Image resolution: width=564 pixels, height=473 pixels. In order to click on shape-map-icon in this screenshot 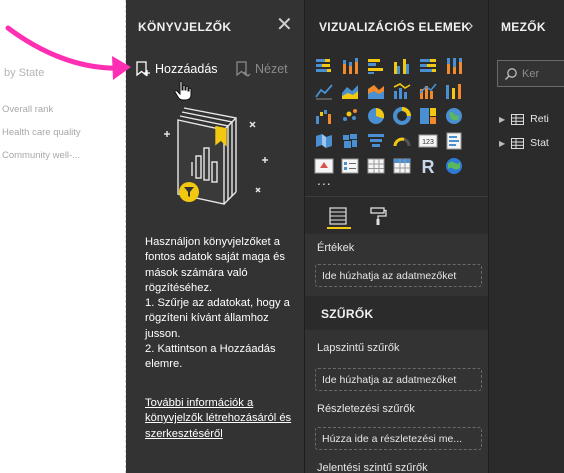, I will do `click(350, 141)`.